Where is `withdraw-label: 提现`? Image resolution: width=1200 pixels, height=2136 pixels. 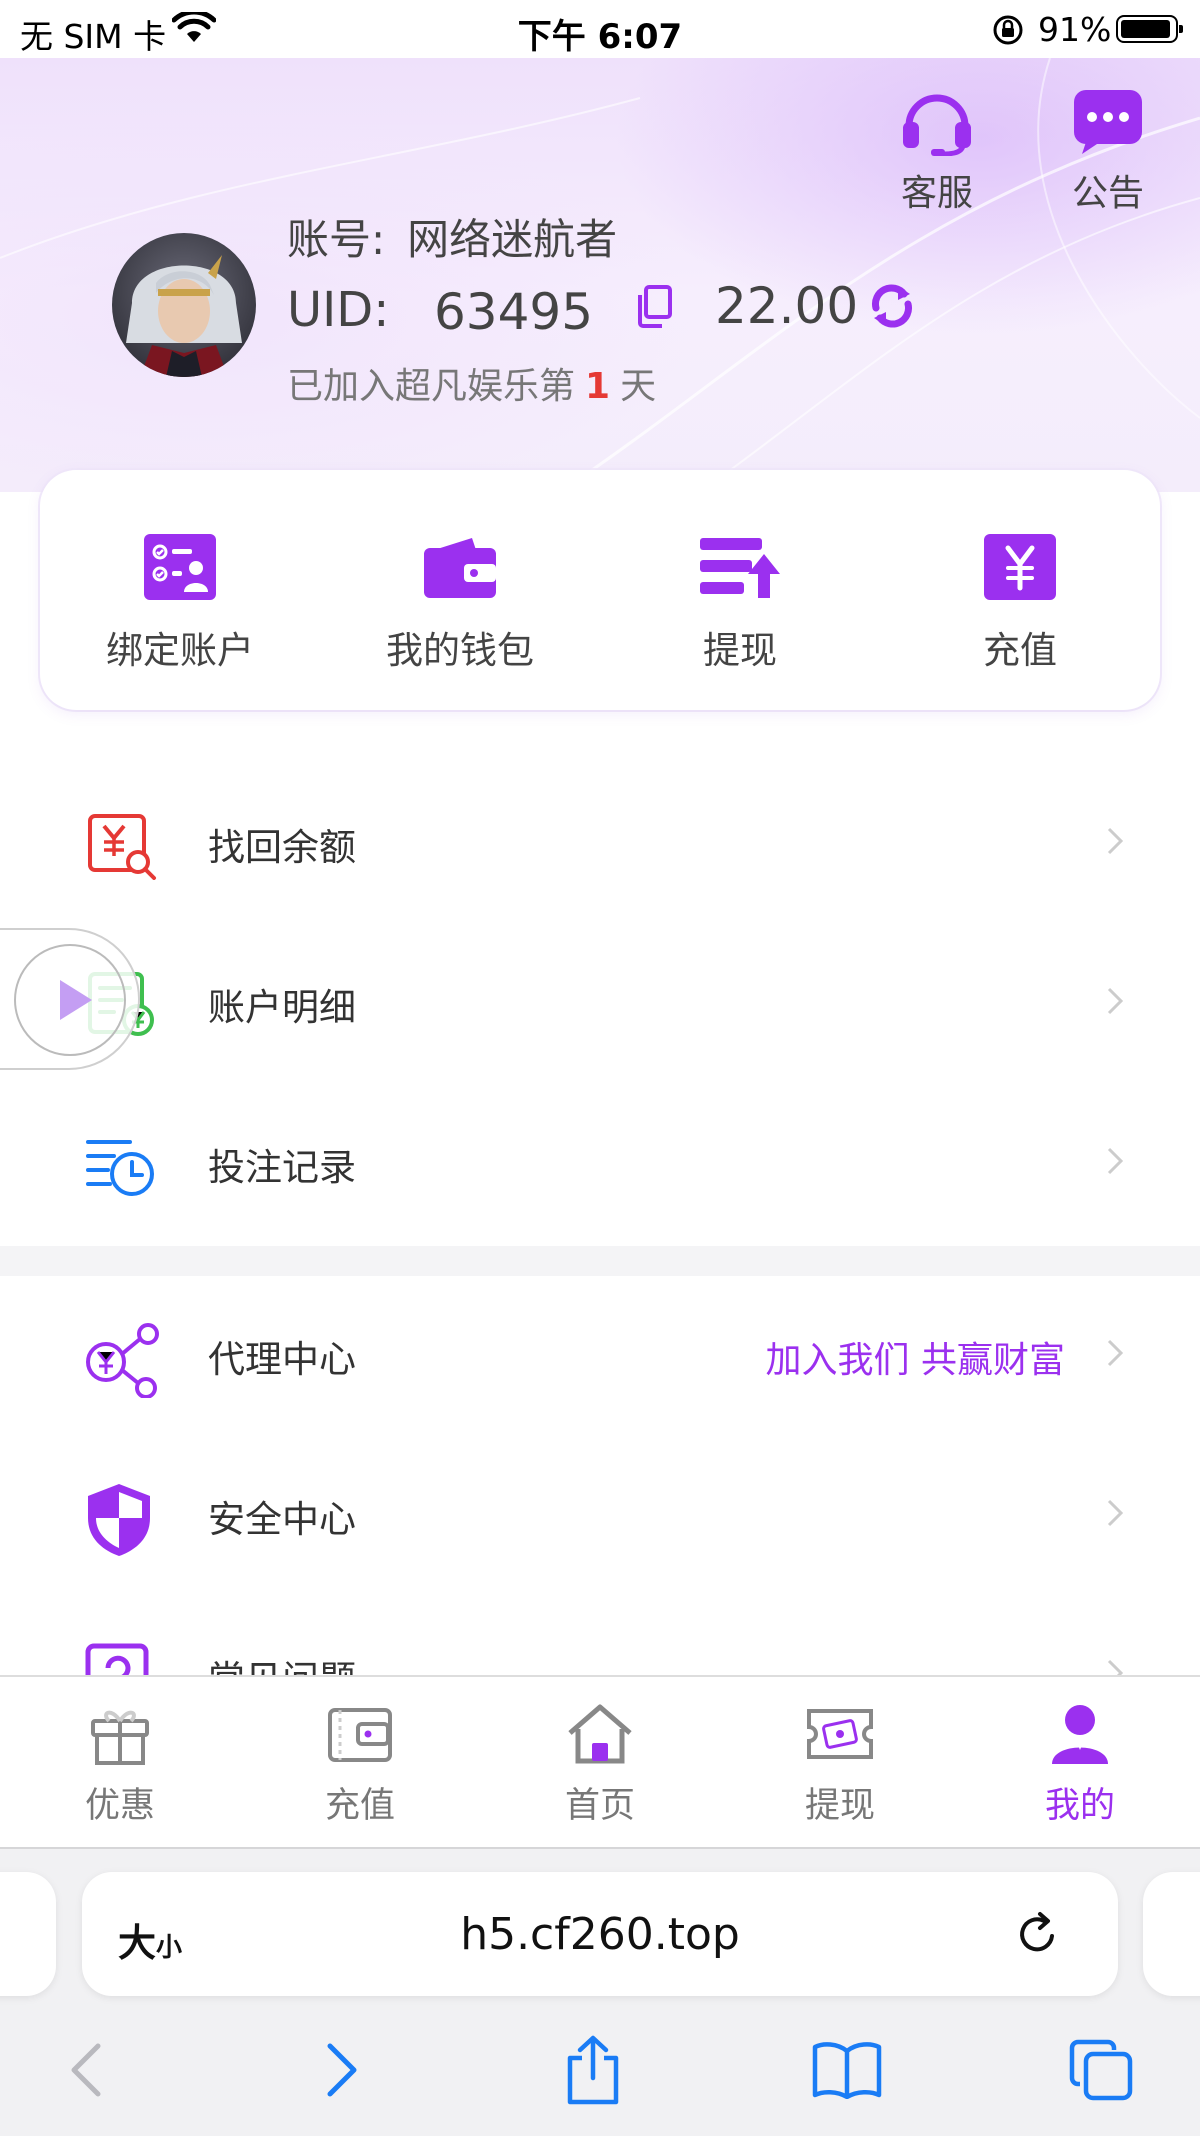
withdraw-label: 提现 is located at coordinates (740, 650).